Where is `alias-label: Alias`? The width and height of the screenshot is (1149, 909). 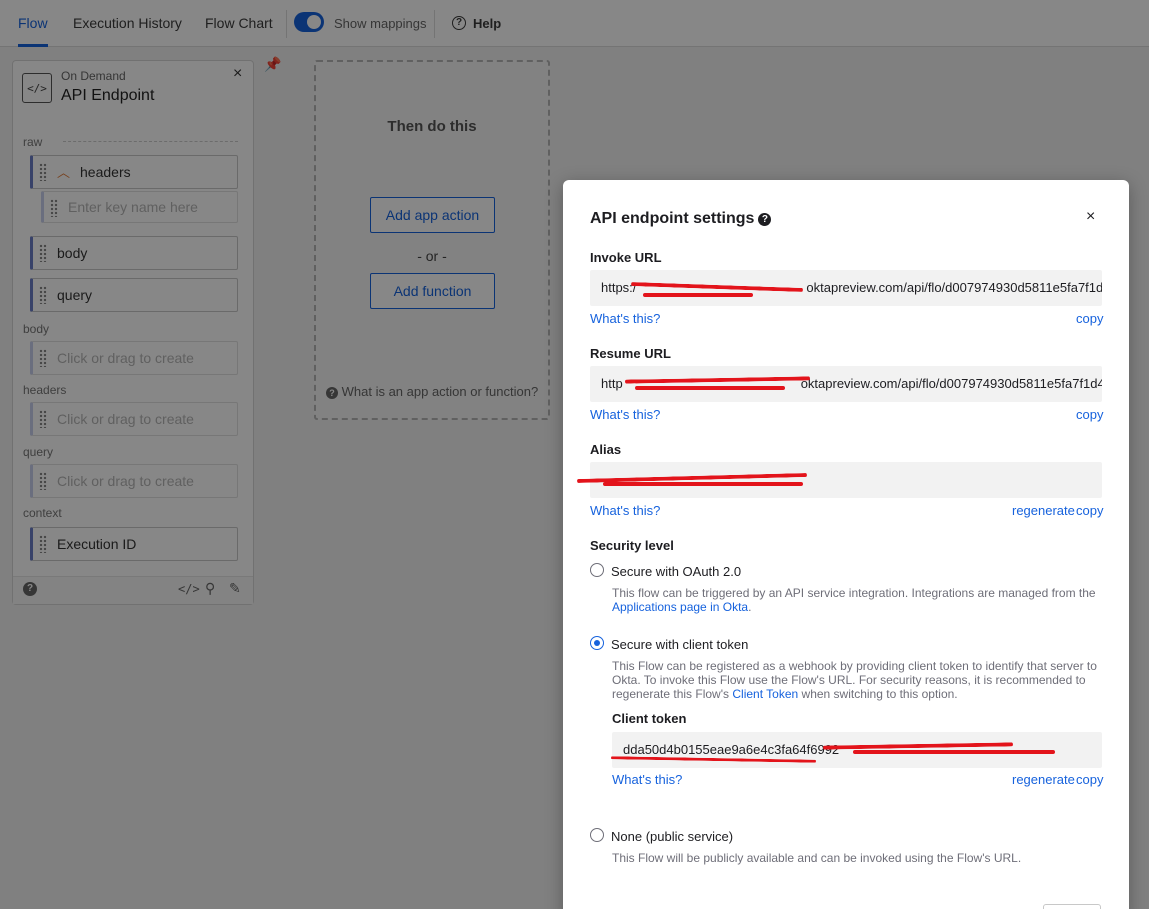
alias-label: Alias is located at coordinates (606, 449).